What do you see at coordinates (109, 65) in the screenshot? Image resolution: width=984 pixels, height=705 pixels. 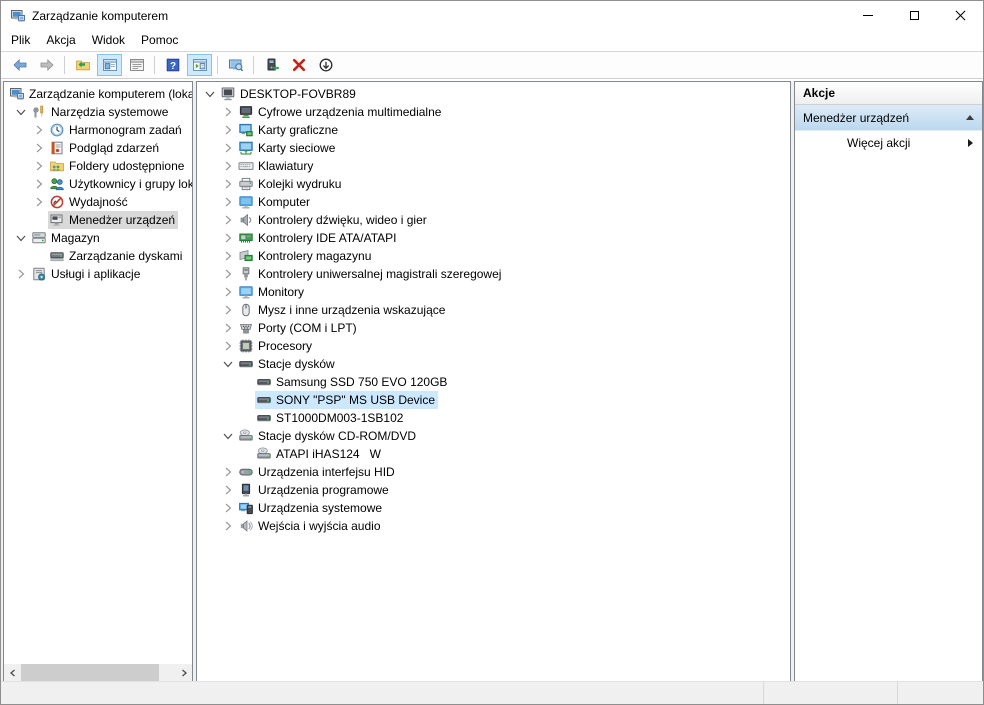 I see `show-console-tree-button` at bounding box center [109, 65].